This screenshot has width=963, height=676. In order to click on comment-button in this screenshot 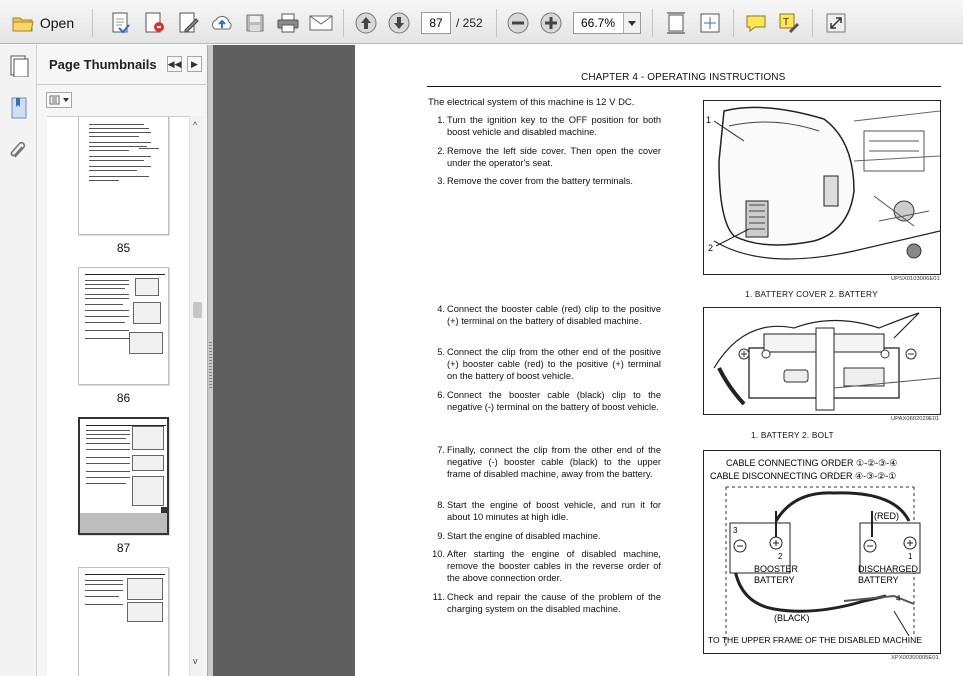, I will do `click(756, 23)`.